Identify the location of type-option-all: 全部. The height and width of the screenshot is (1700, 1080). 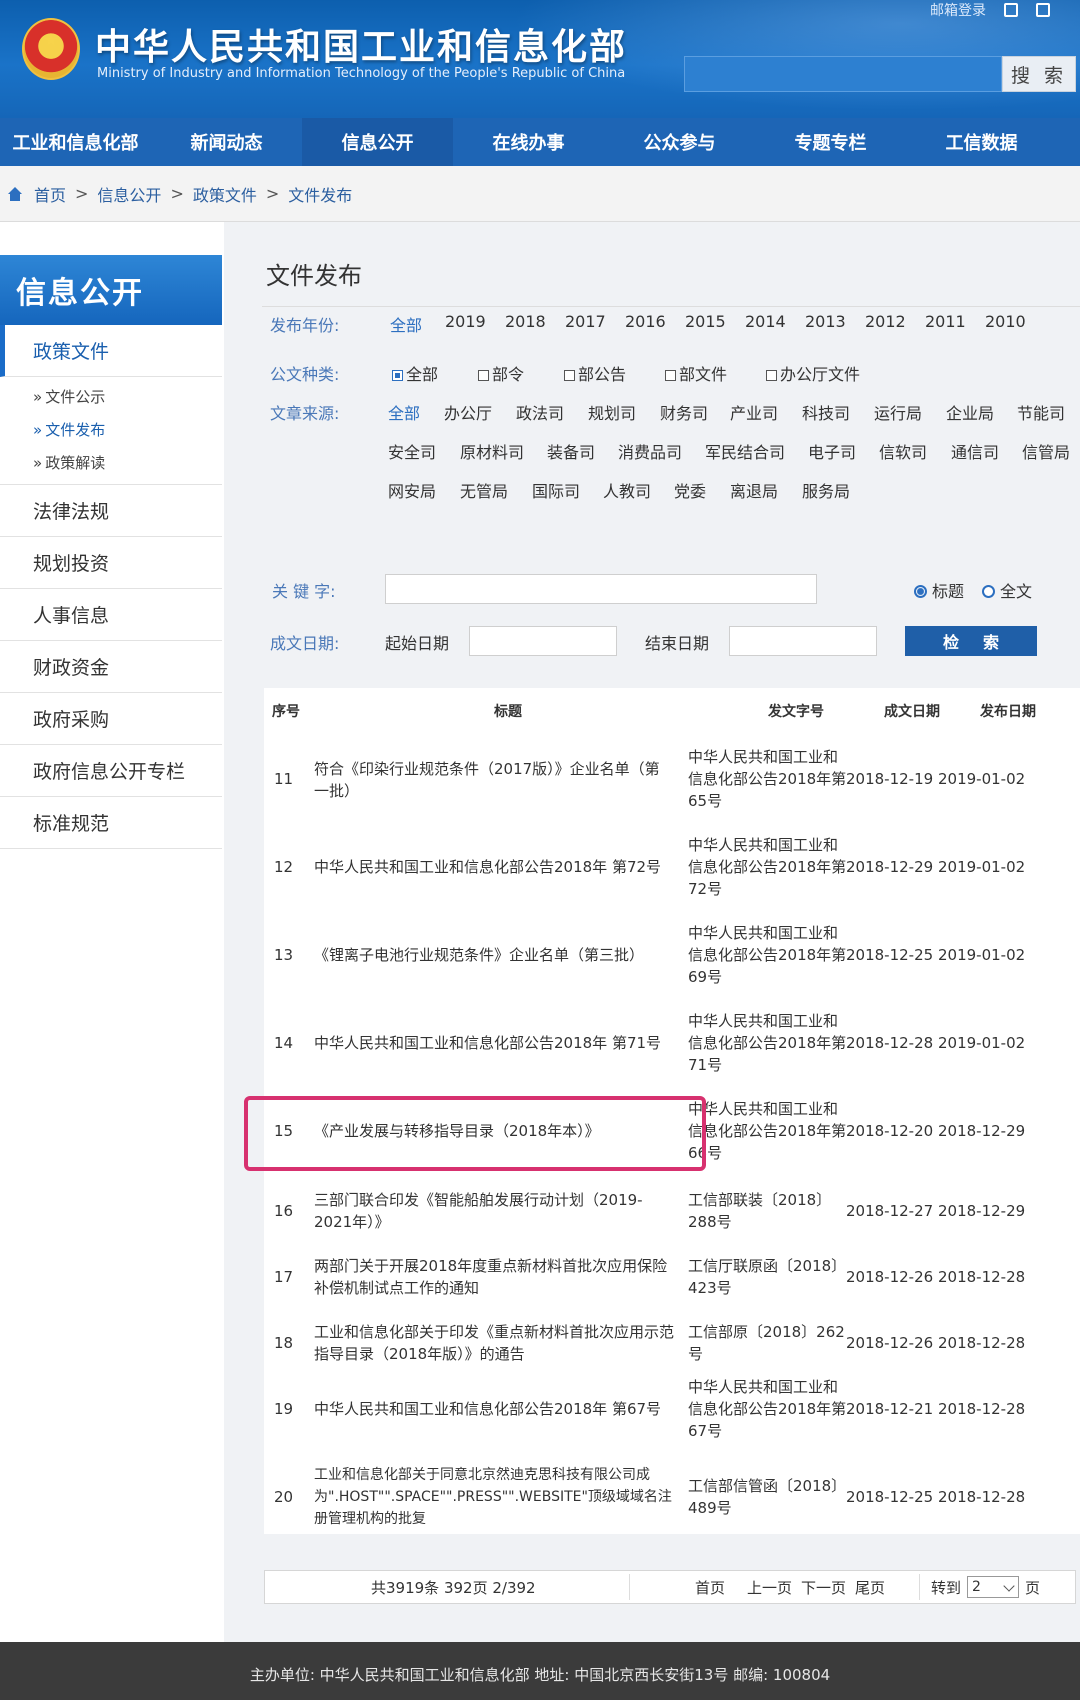
(415, 373).